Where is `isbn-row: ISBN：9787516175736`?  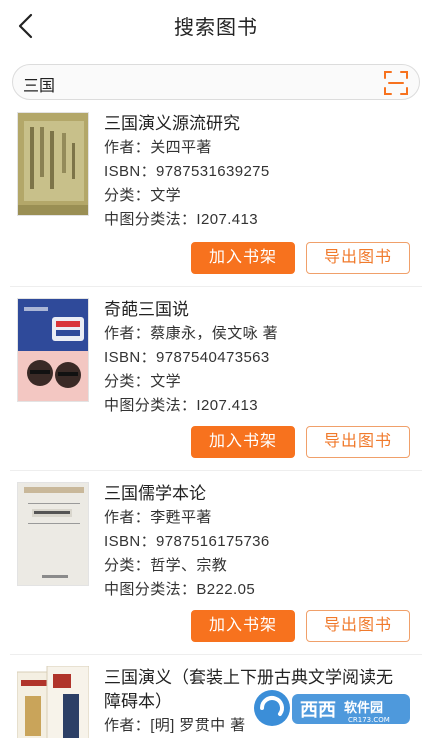 isbn-row: ISBN：9787516175736 is located at coordinates (187, 542).